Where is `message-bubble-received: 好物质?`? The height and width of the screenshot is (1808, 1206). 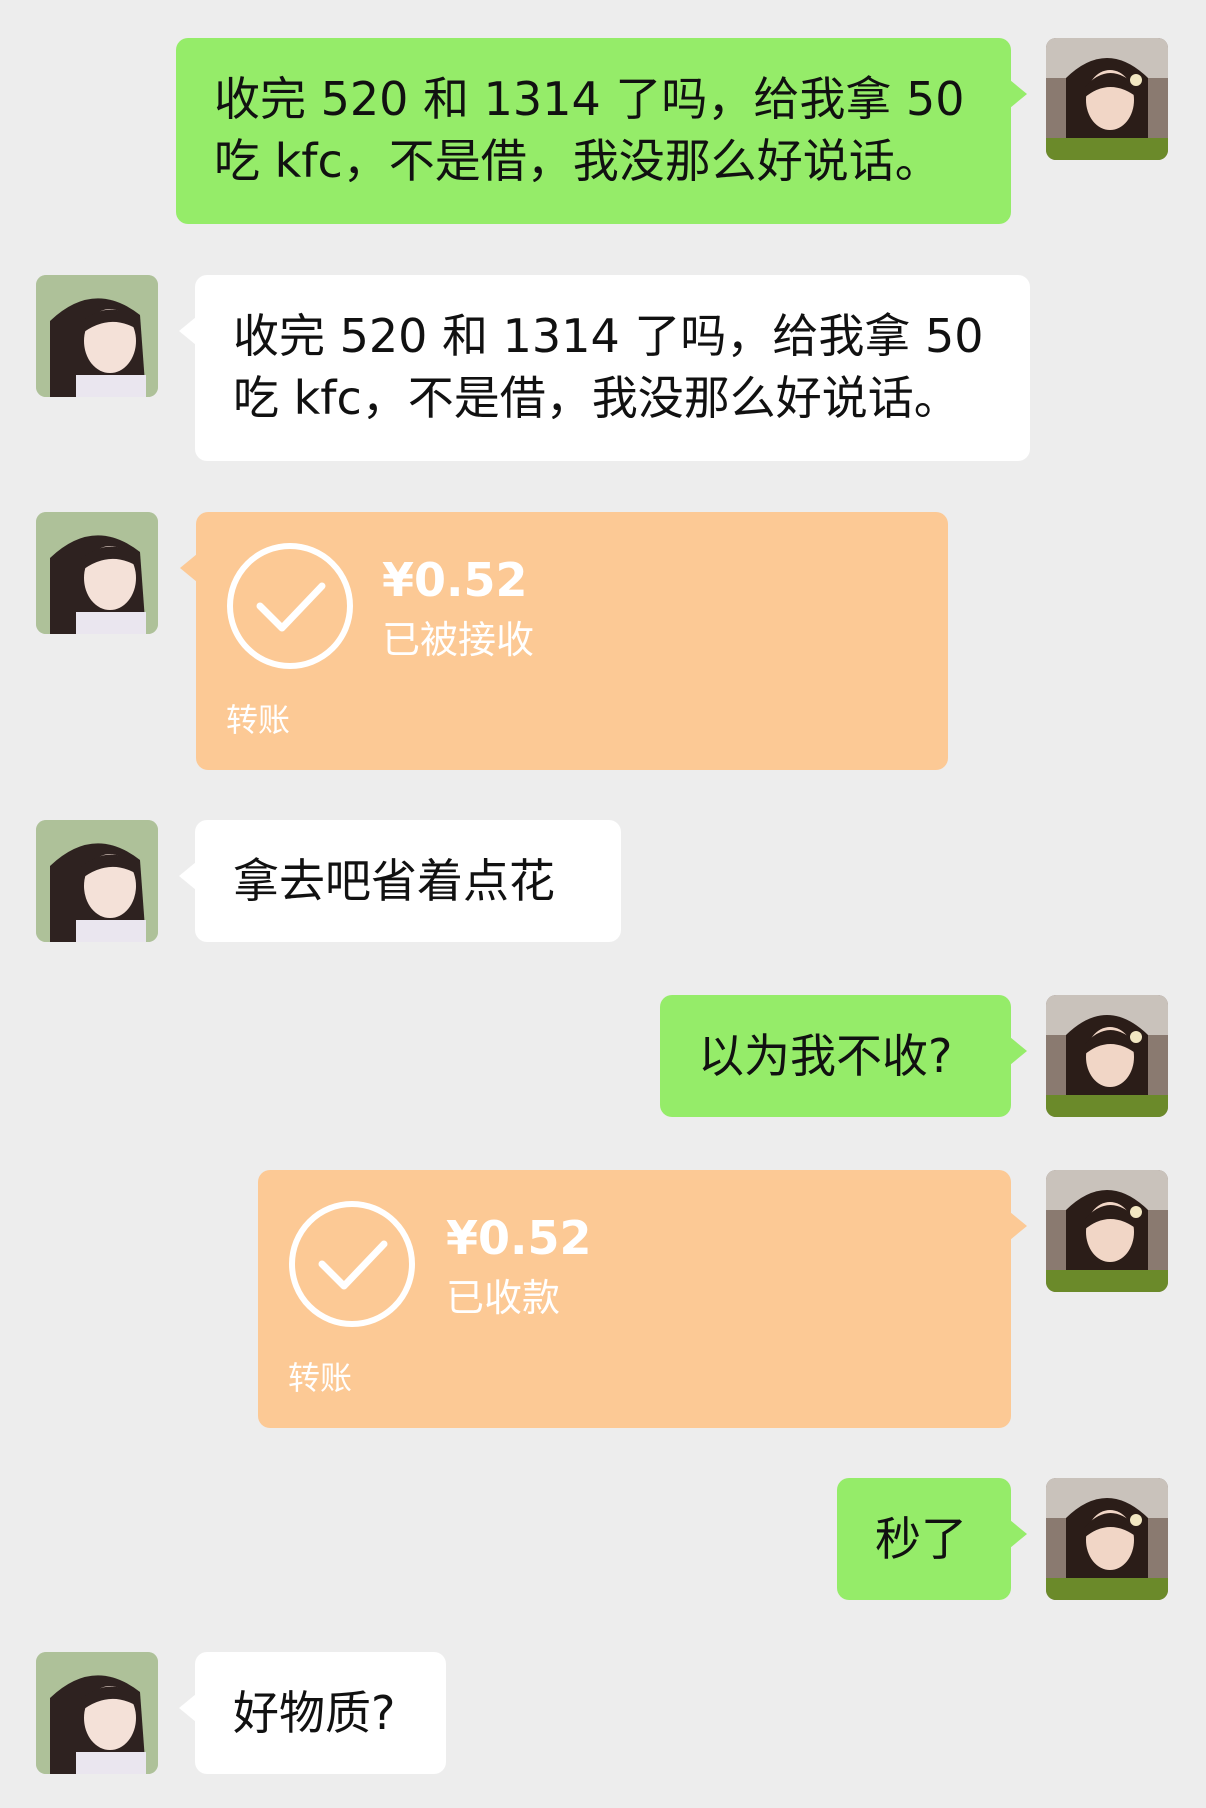
message-bubble-received: 好物质? is located at coordinates (312, 1713).